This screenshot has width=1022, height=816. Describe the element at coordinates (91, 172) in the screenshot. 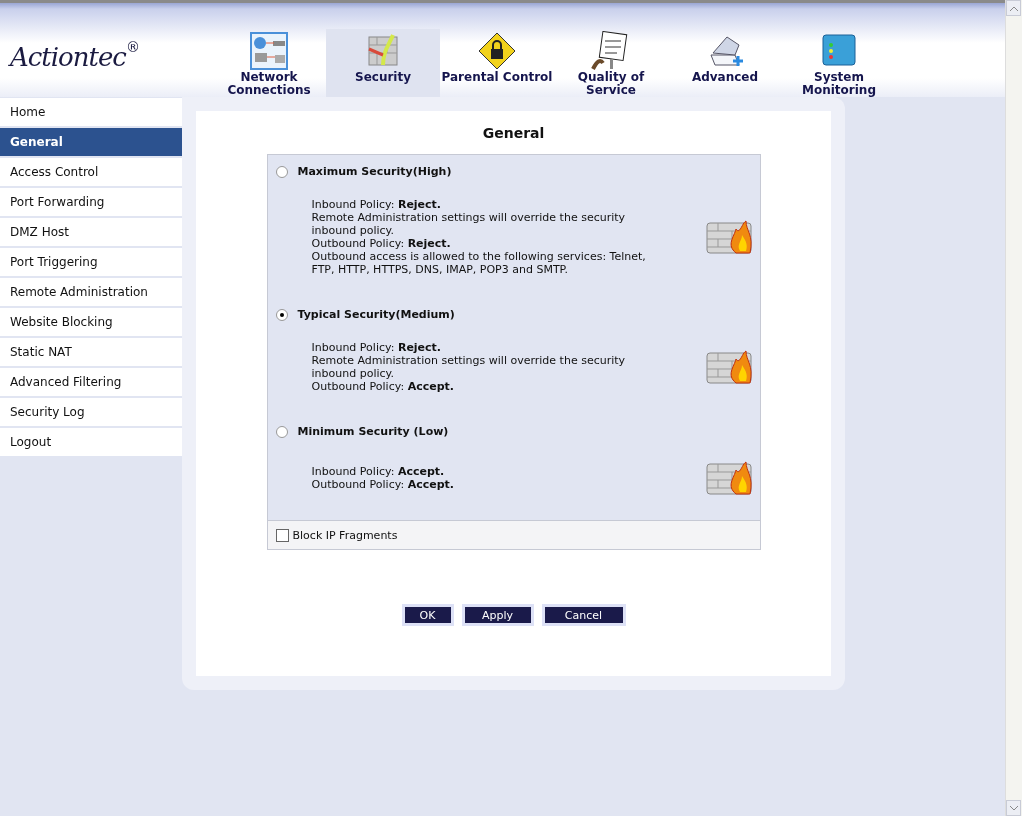

I see `sidebar-item: Access Control` at that location.